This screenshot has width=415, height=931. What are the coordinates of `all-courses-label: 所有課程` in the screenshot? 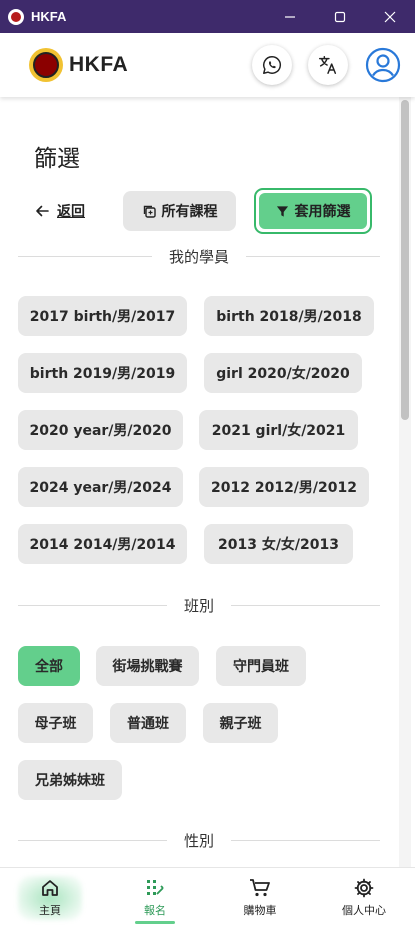 It's located at (189, 212).